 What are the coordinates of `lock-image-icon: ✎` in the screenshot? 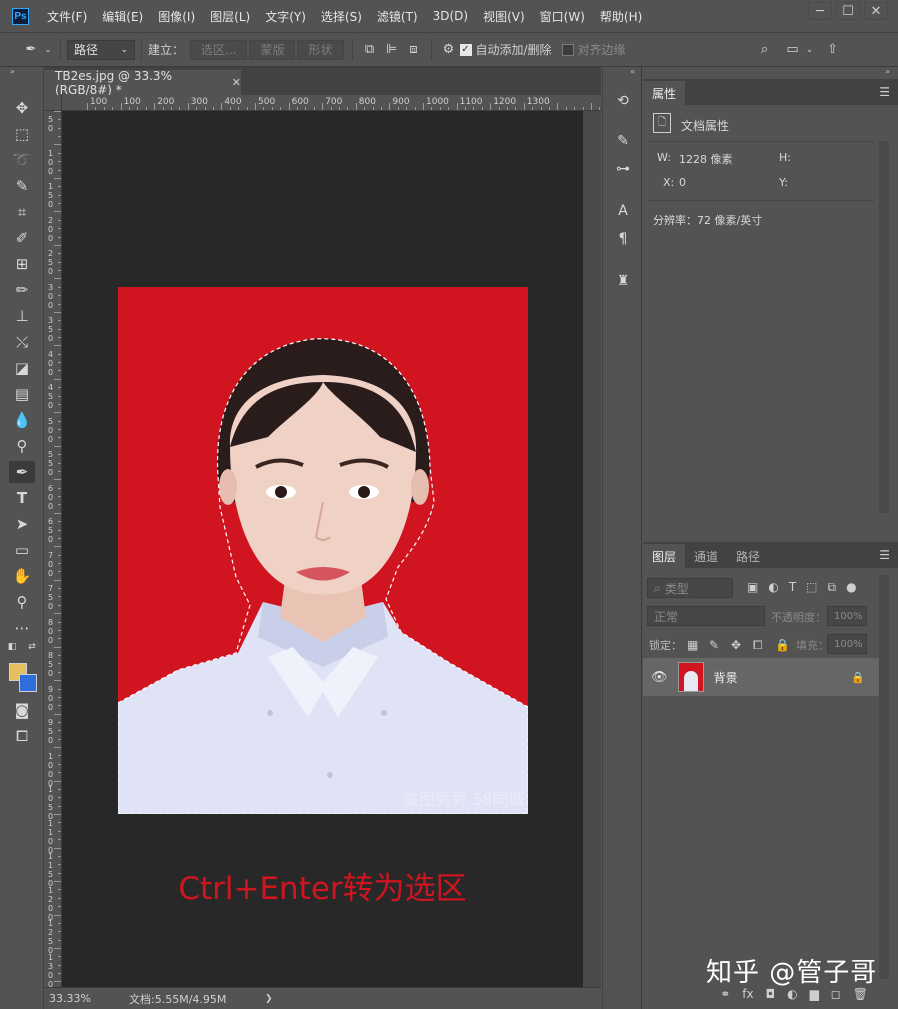 It's located at (714, 645).